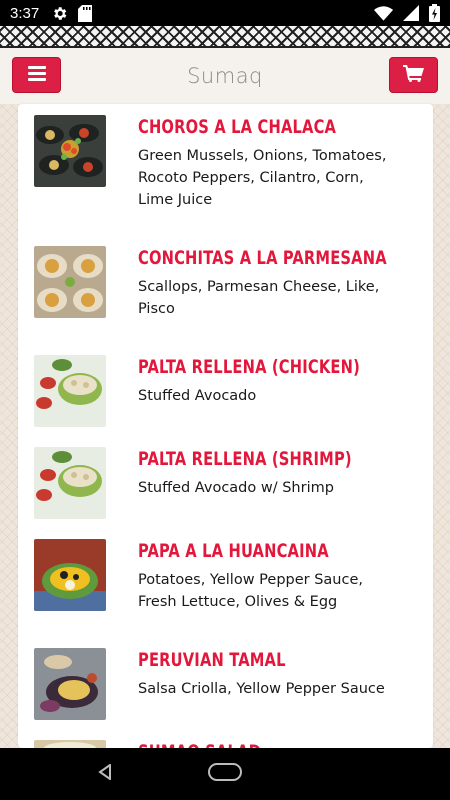  Describe the element at coordinates (434, 13) in the screenshot. I see `battery-charging-icon` at that location.